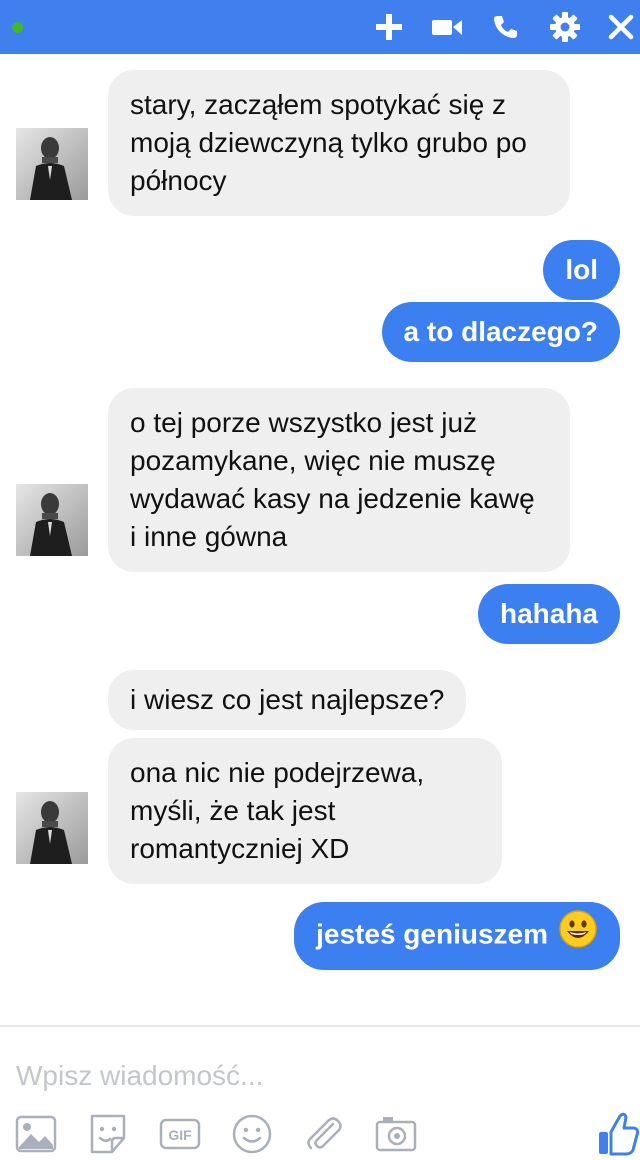  What do you see at coordinates (287, 700) in the screenshot?
I see `incoming-message: i wiesz co jest najlepsze?` at bounding box center [287, 700].